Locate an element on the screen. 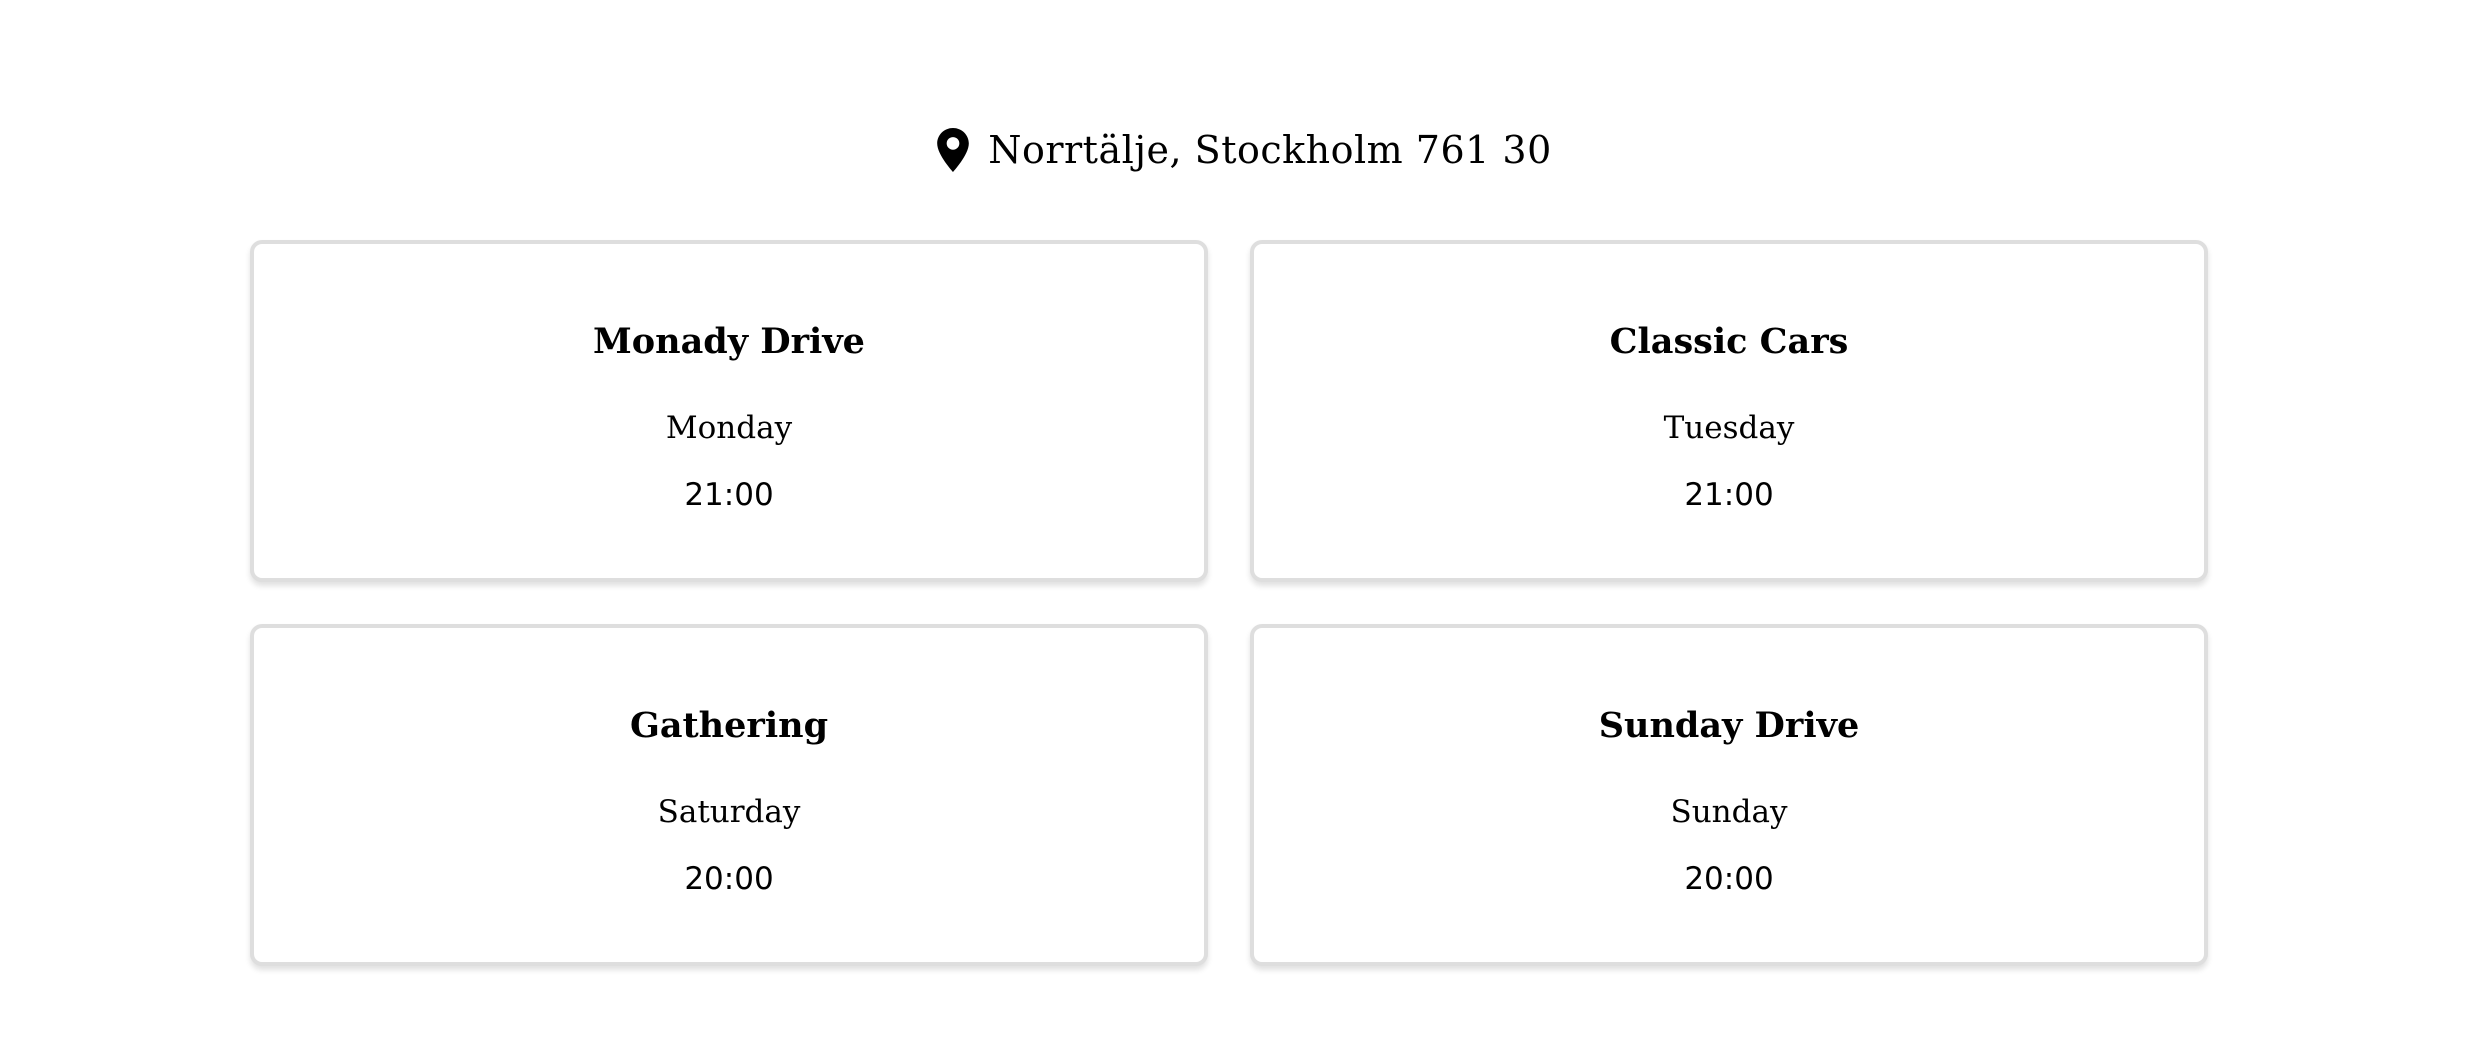 This screenshot has width=2488, height=1040. event-card-monady-drive: Monady Drive Monday 21:00 is located at coordinates (729, 411).